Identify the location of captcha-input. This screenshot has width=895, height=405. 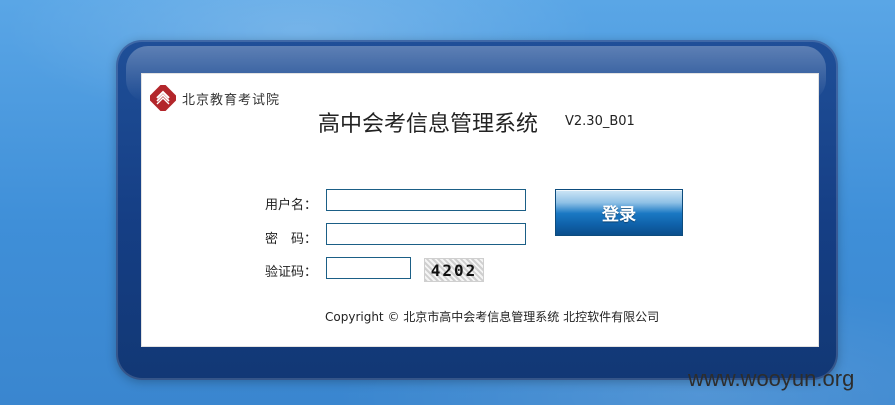
(368, 268).